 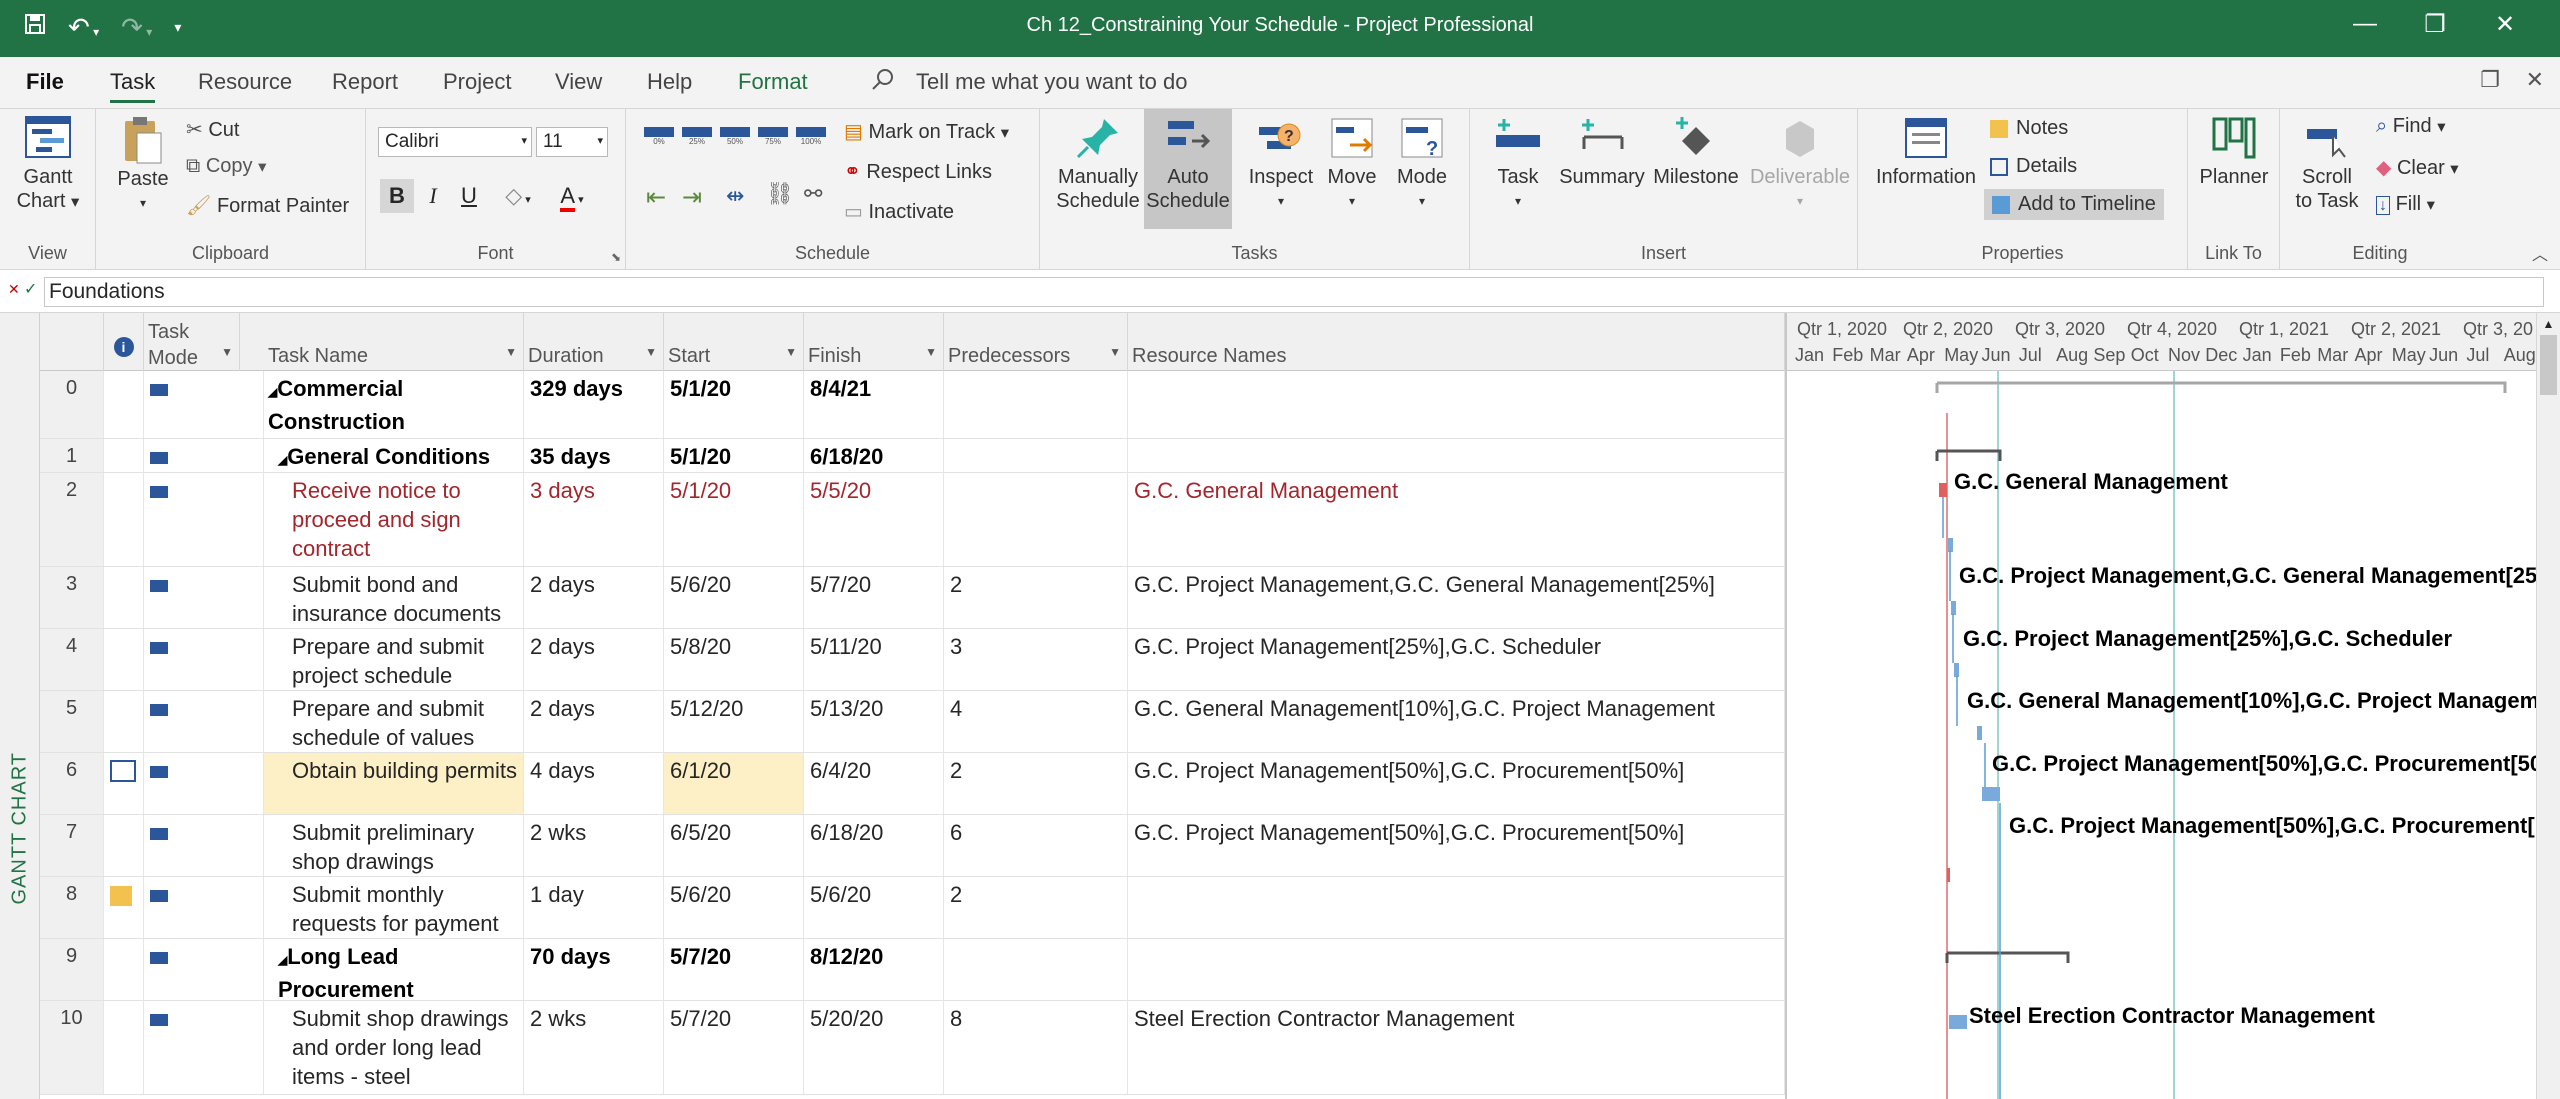 I want to click on inspect-button: ? Inspect ▾, so click(x=1281, y=164).